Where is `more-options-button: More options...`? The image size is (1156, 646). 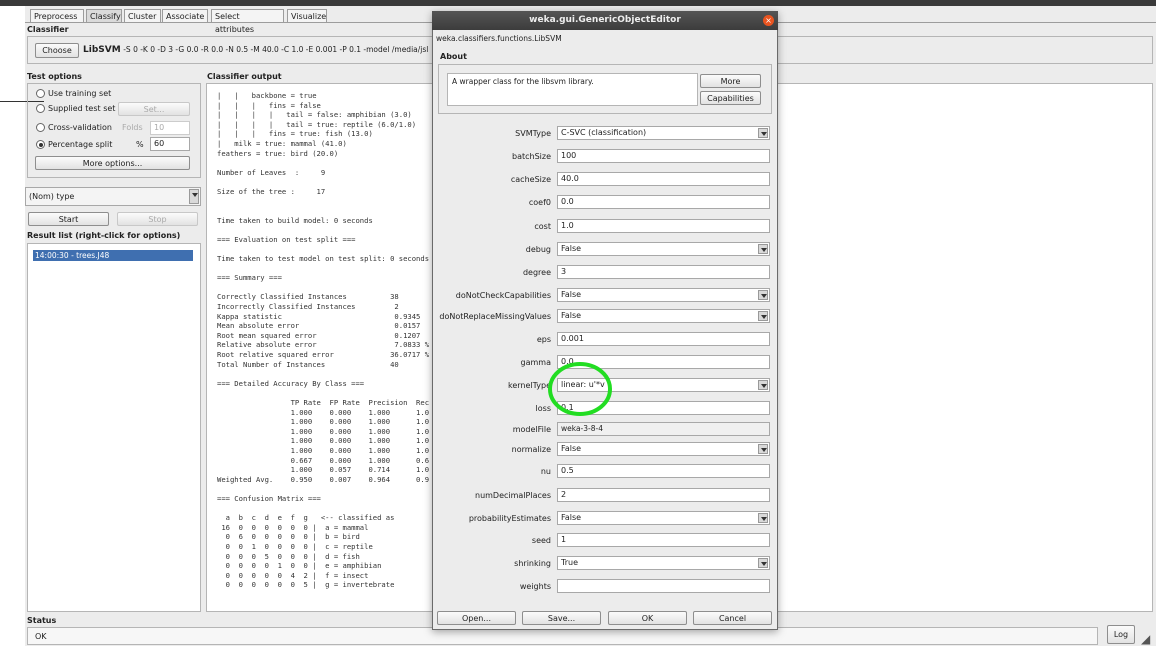 more-options-button: More options... is located at coordinates (112, 163).